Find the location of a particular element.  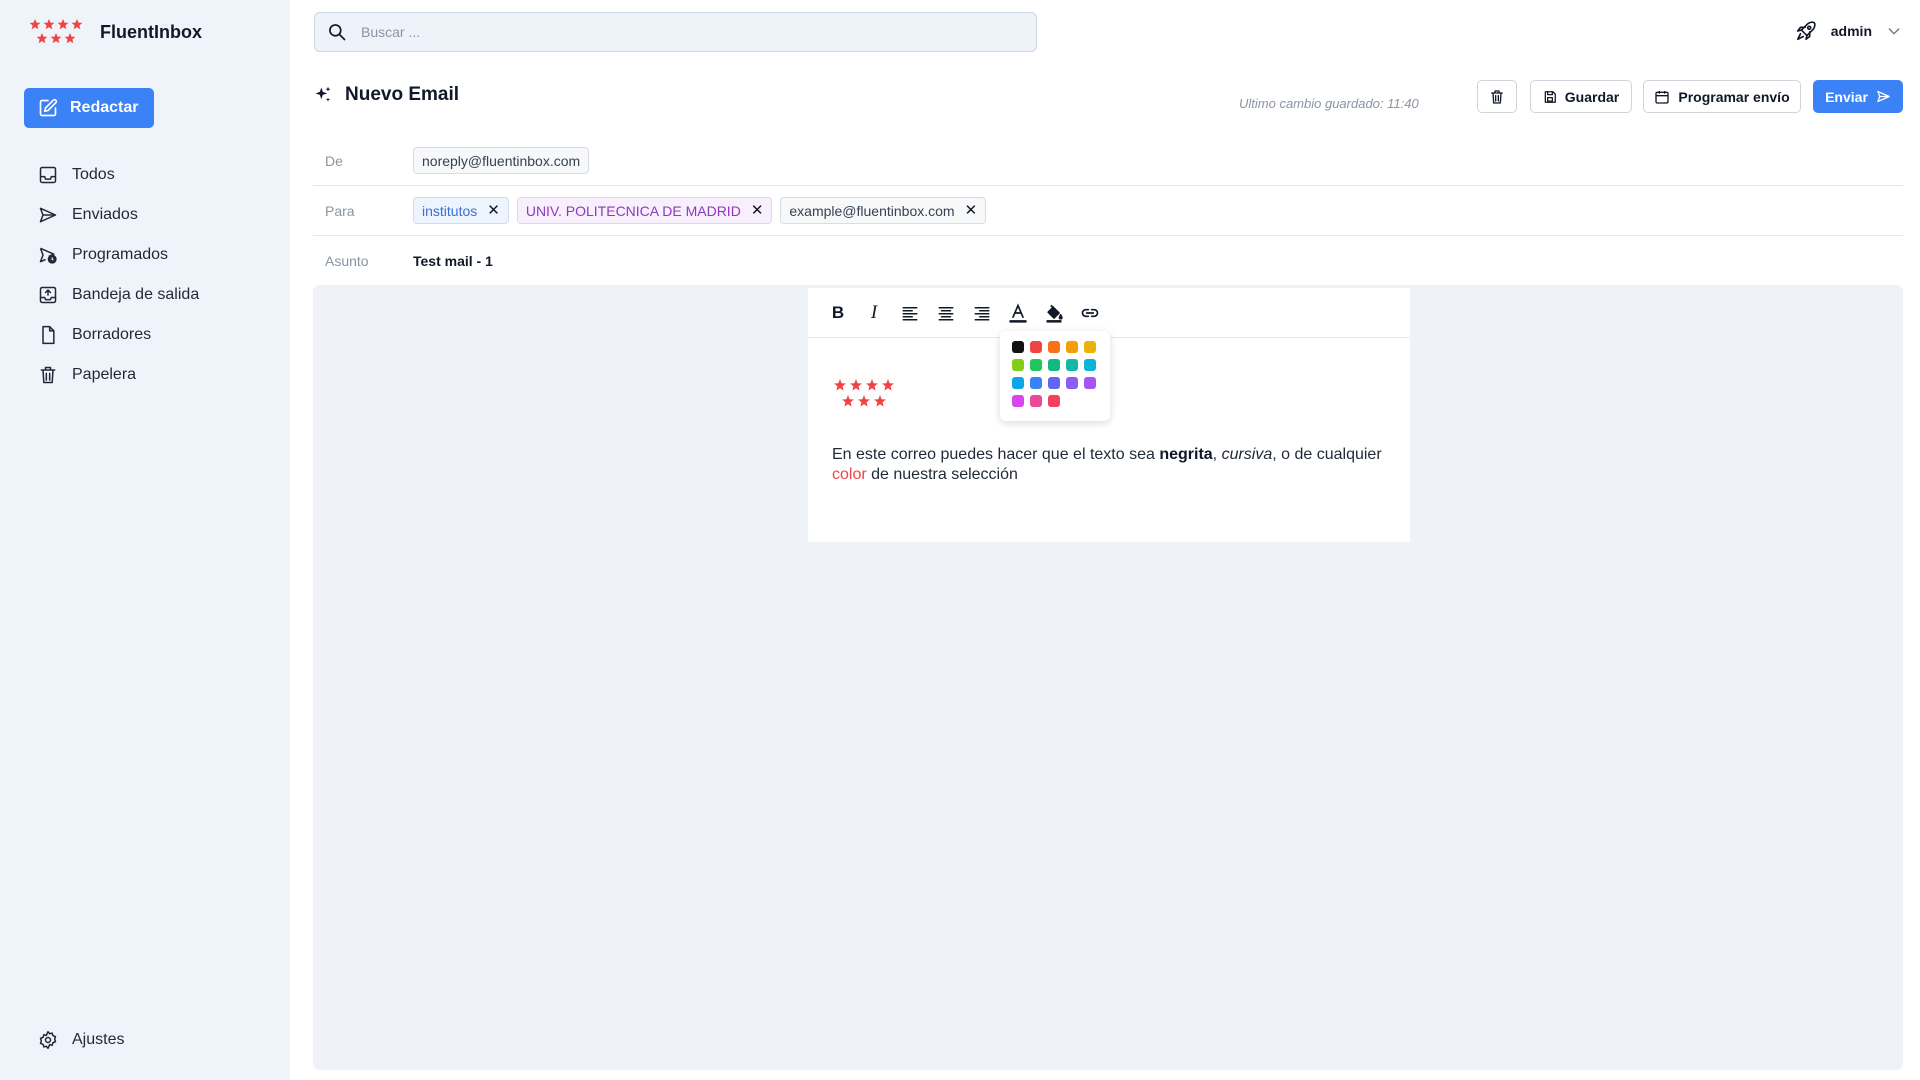

link-button is located at coordinates (1090, 313).